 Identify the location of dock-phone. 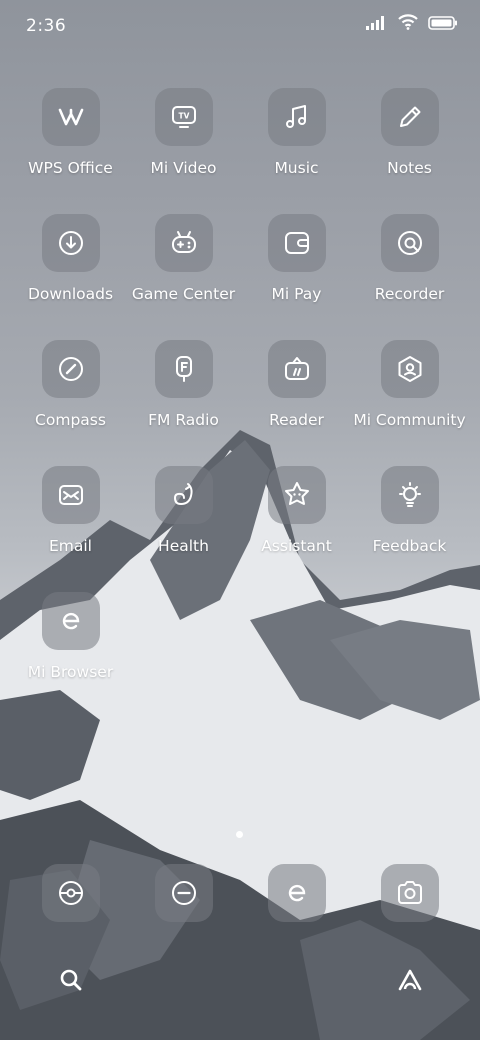
(70, 893).